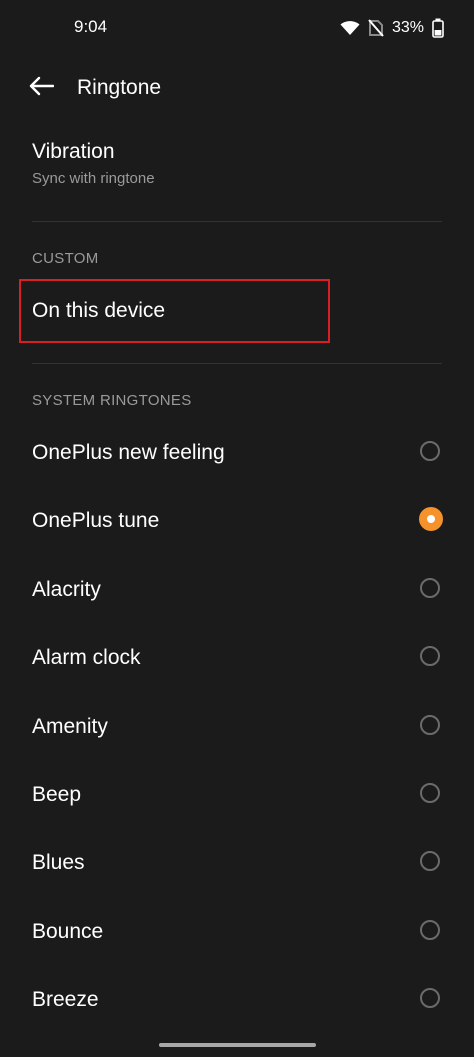 The width and height of the screenshot is (474, 1057). What do you see at coordinates (350, 28) in the screenshot?
I see `wifi-icon` at bounding box center [350, 28].